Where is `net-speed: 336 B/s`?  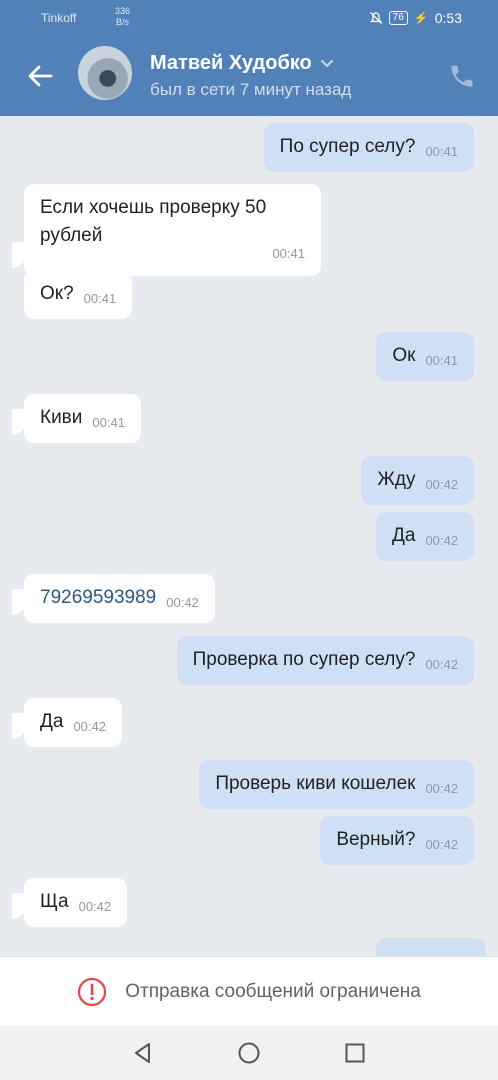 net-speed: 336 B/s is located at coordinates (122, 17).